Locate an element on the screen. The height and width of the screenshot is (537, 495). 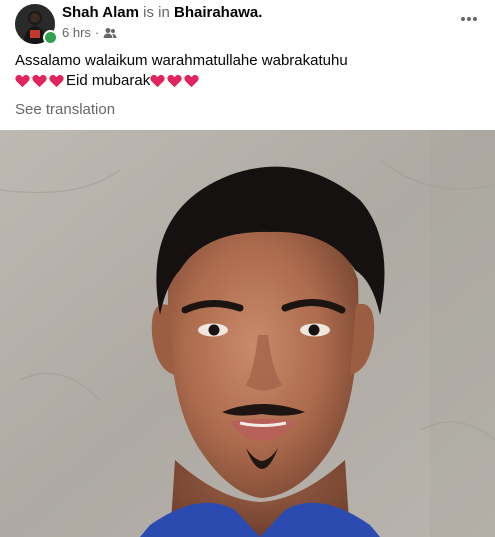
eid-greeting: Eid mubarak is located at coordinates (108, 80).